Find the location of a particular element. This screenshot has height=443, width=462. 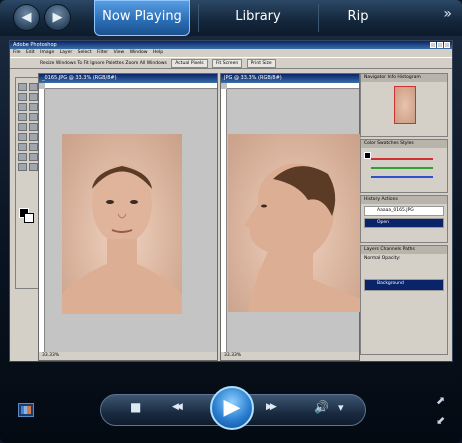

tab-library: Library is located at coordinates (258, 18).